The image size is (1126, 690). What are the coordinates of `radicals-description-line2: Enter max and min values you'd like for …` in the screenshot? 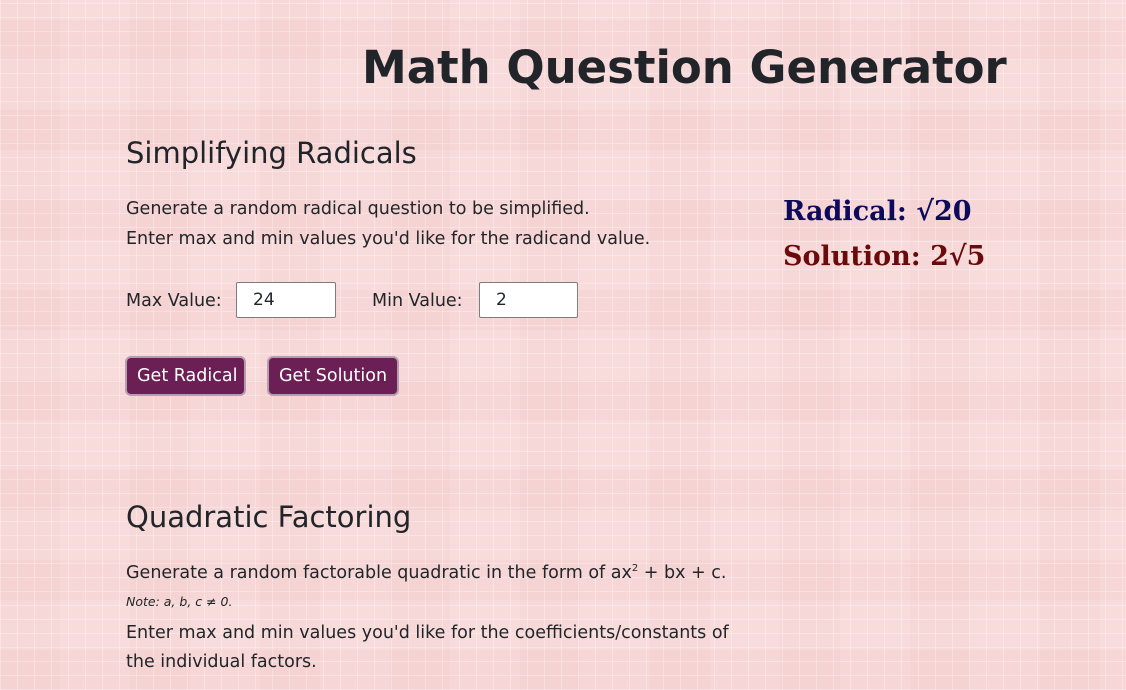 It's located at (388, 239).